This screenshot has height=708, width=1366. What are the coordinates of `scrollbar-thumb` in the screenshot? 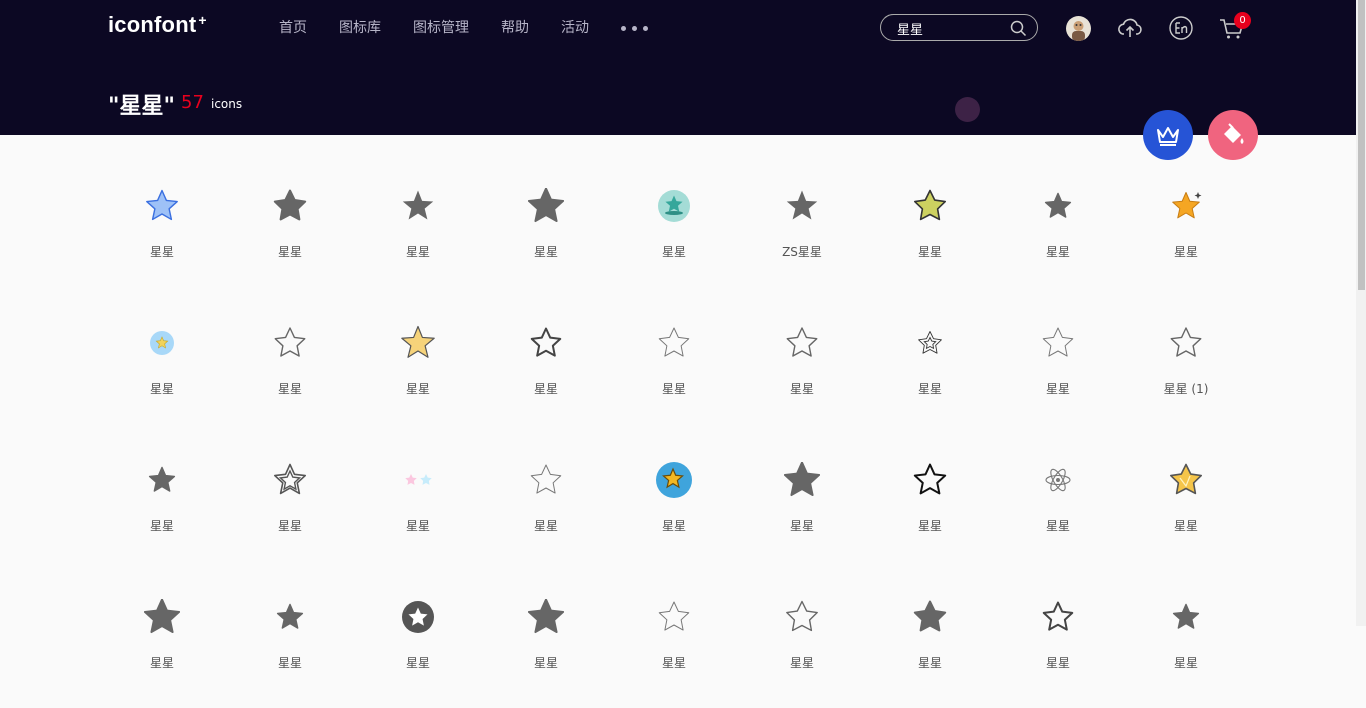 It's located at (1361, 145).